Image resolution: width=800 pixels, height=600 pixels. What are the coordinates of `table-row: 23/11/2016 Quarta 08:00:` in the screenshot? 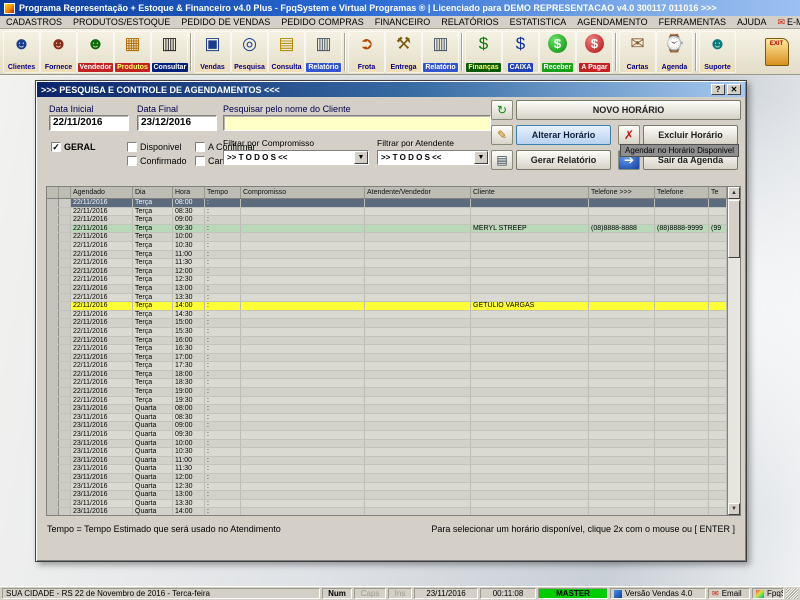 It's located at (387, 409).